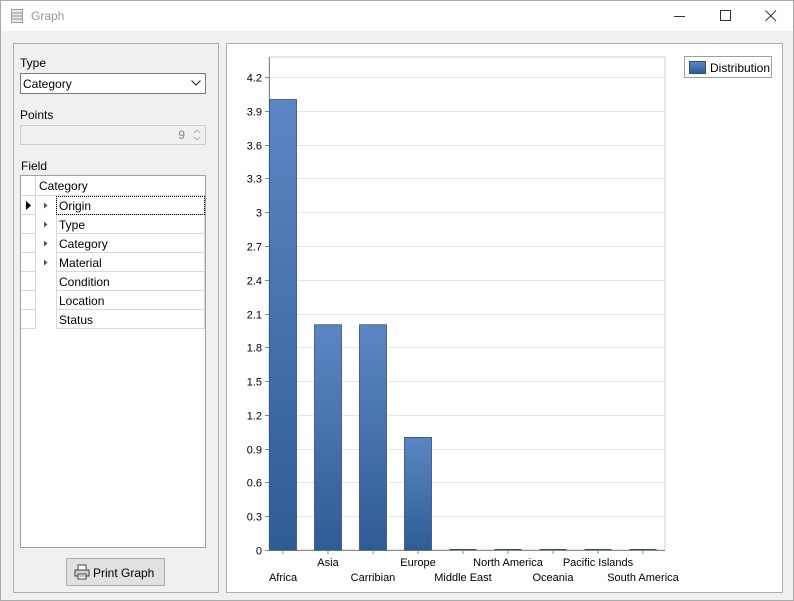 The image size is (794, 601). Describe the element at coordinates (254, 518) in the screenshot. I see `y-tick-label: 0.3` at that location.